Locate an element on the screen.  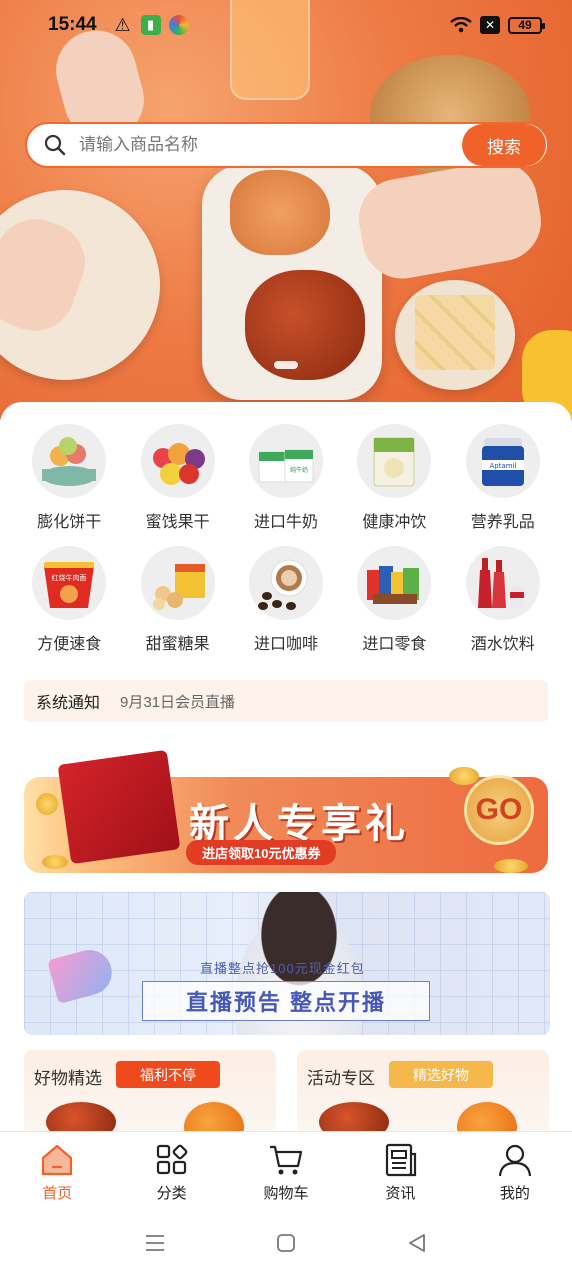
cart-icon is located at coordinates (286, 1160).